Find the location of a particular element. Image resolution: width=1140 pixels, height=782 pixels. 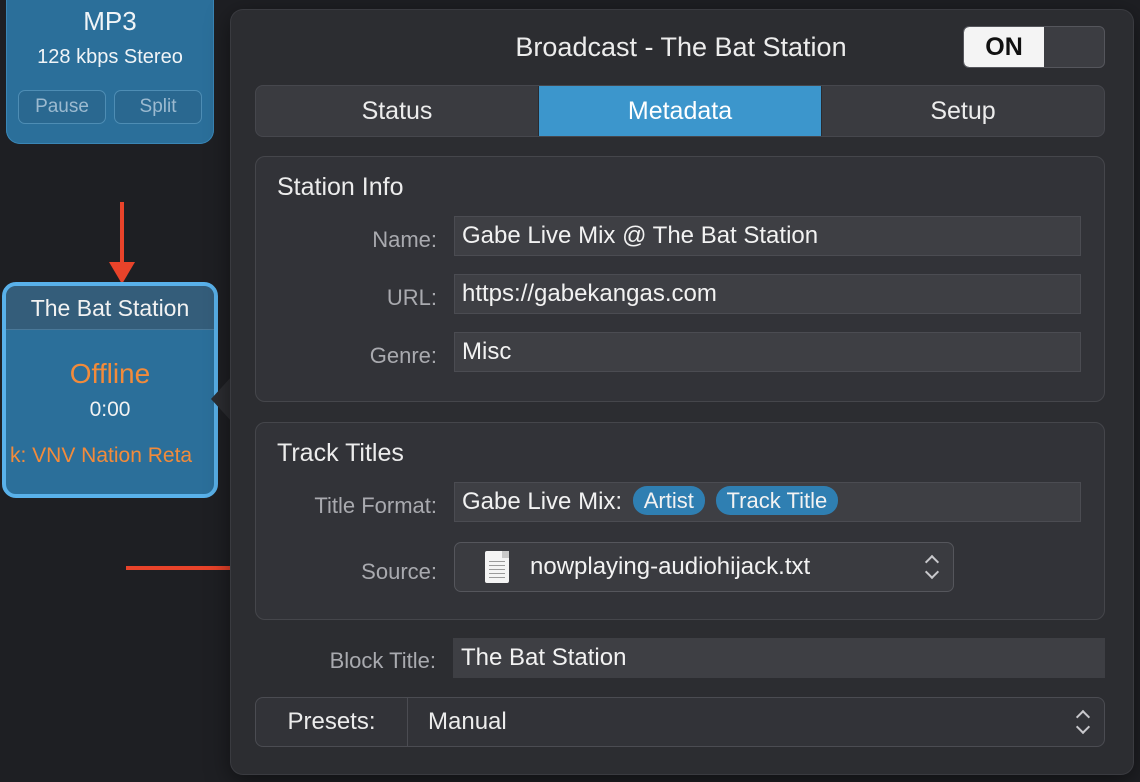

tab-status: Status is located at coordinates (397, 111).